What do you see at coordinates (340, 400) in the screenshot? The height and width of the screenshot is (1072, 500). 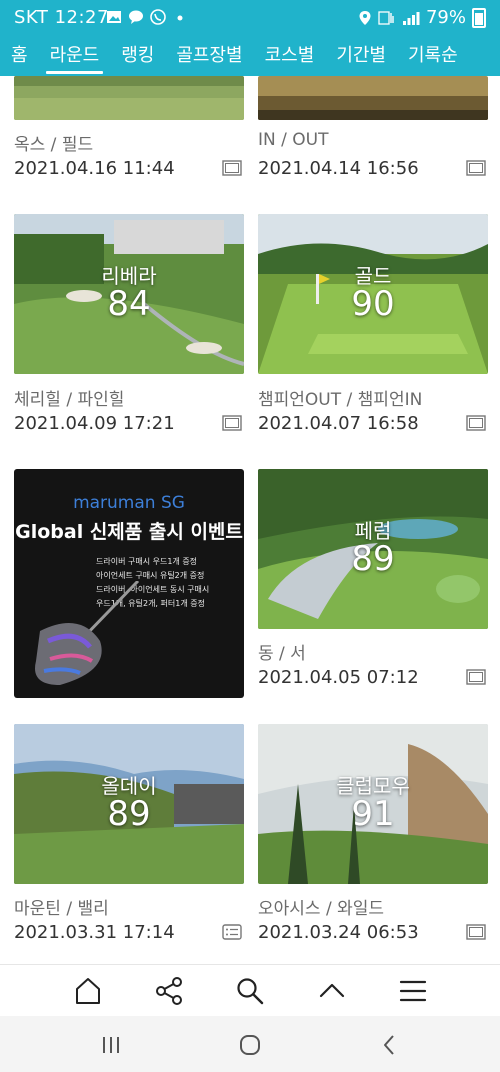 I see `round-course: 챔피언OUT / 챔피언IN` at bounding box center [340, 400].